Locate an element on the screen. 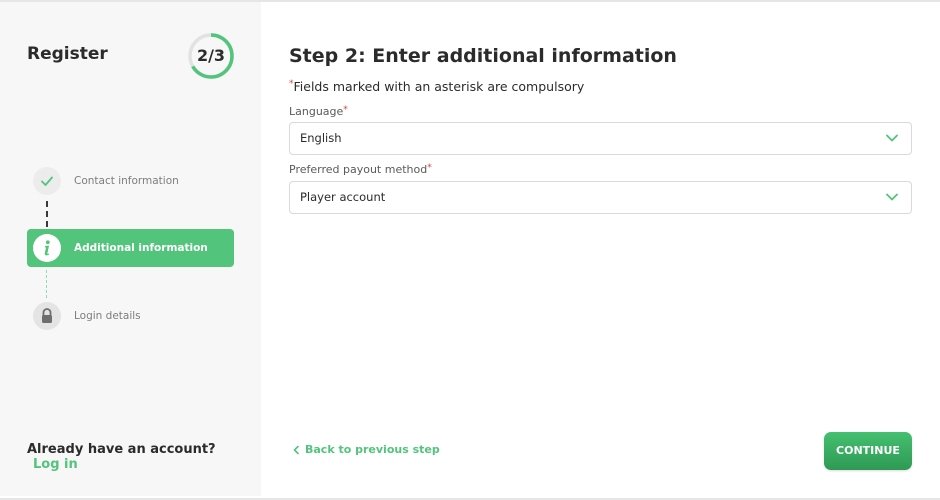 This screenshot has height=500, width=940. payout-method-select-value: Player account is located at coordinates (343, 197).